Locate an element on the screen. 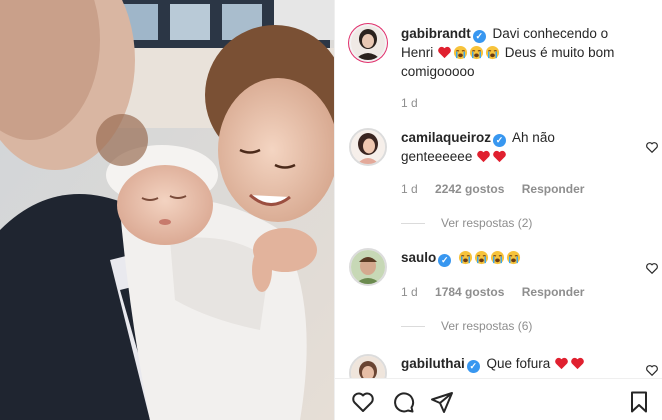 This screenshot has height=420, width=662. comment-meta: 1 d 1784 gostos Responder is located at coordinates (499, 292).